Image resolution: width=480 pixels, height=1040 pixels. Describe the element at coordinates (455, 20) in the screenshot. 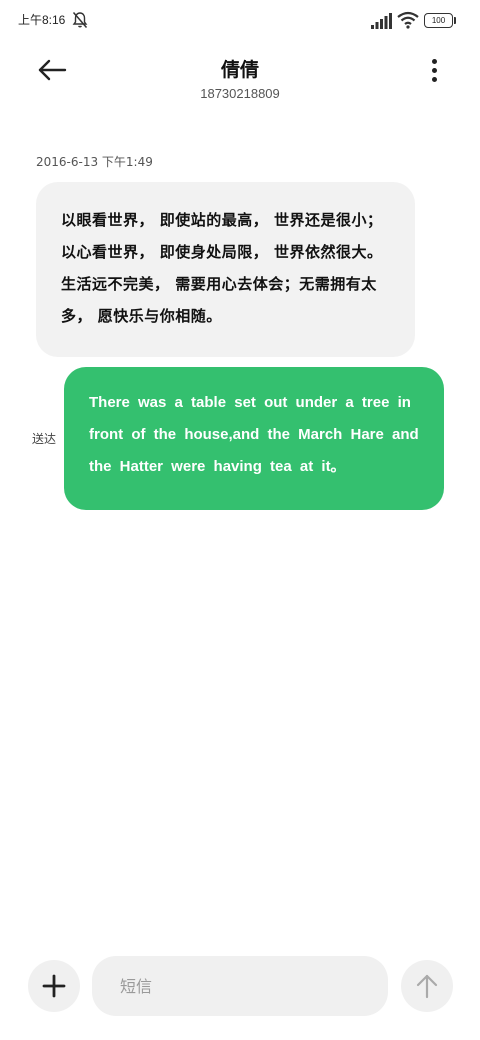

I see `battery-tip` at that location.